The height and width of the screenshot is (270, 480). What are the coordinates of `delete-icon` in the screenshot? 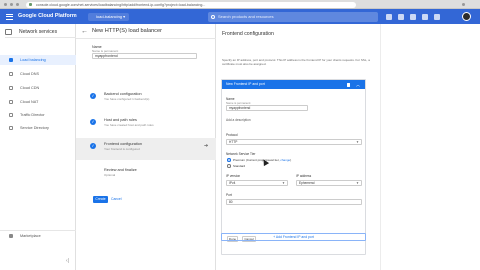 It's located at (348, 84).